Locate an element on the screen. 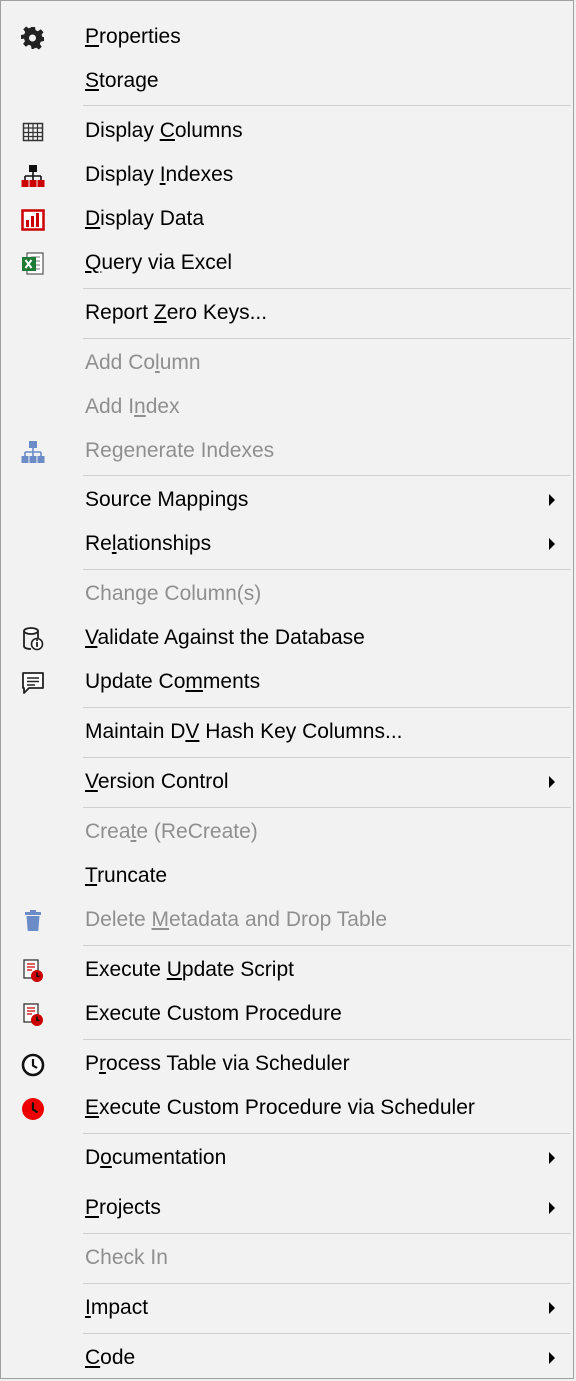  menu-item-properties: Properties is located at coordinates (287, 37).